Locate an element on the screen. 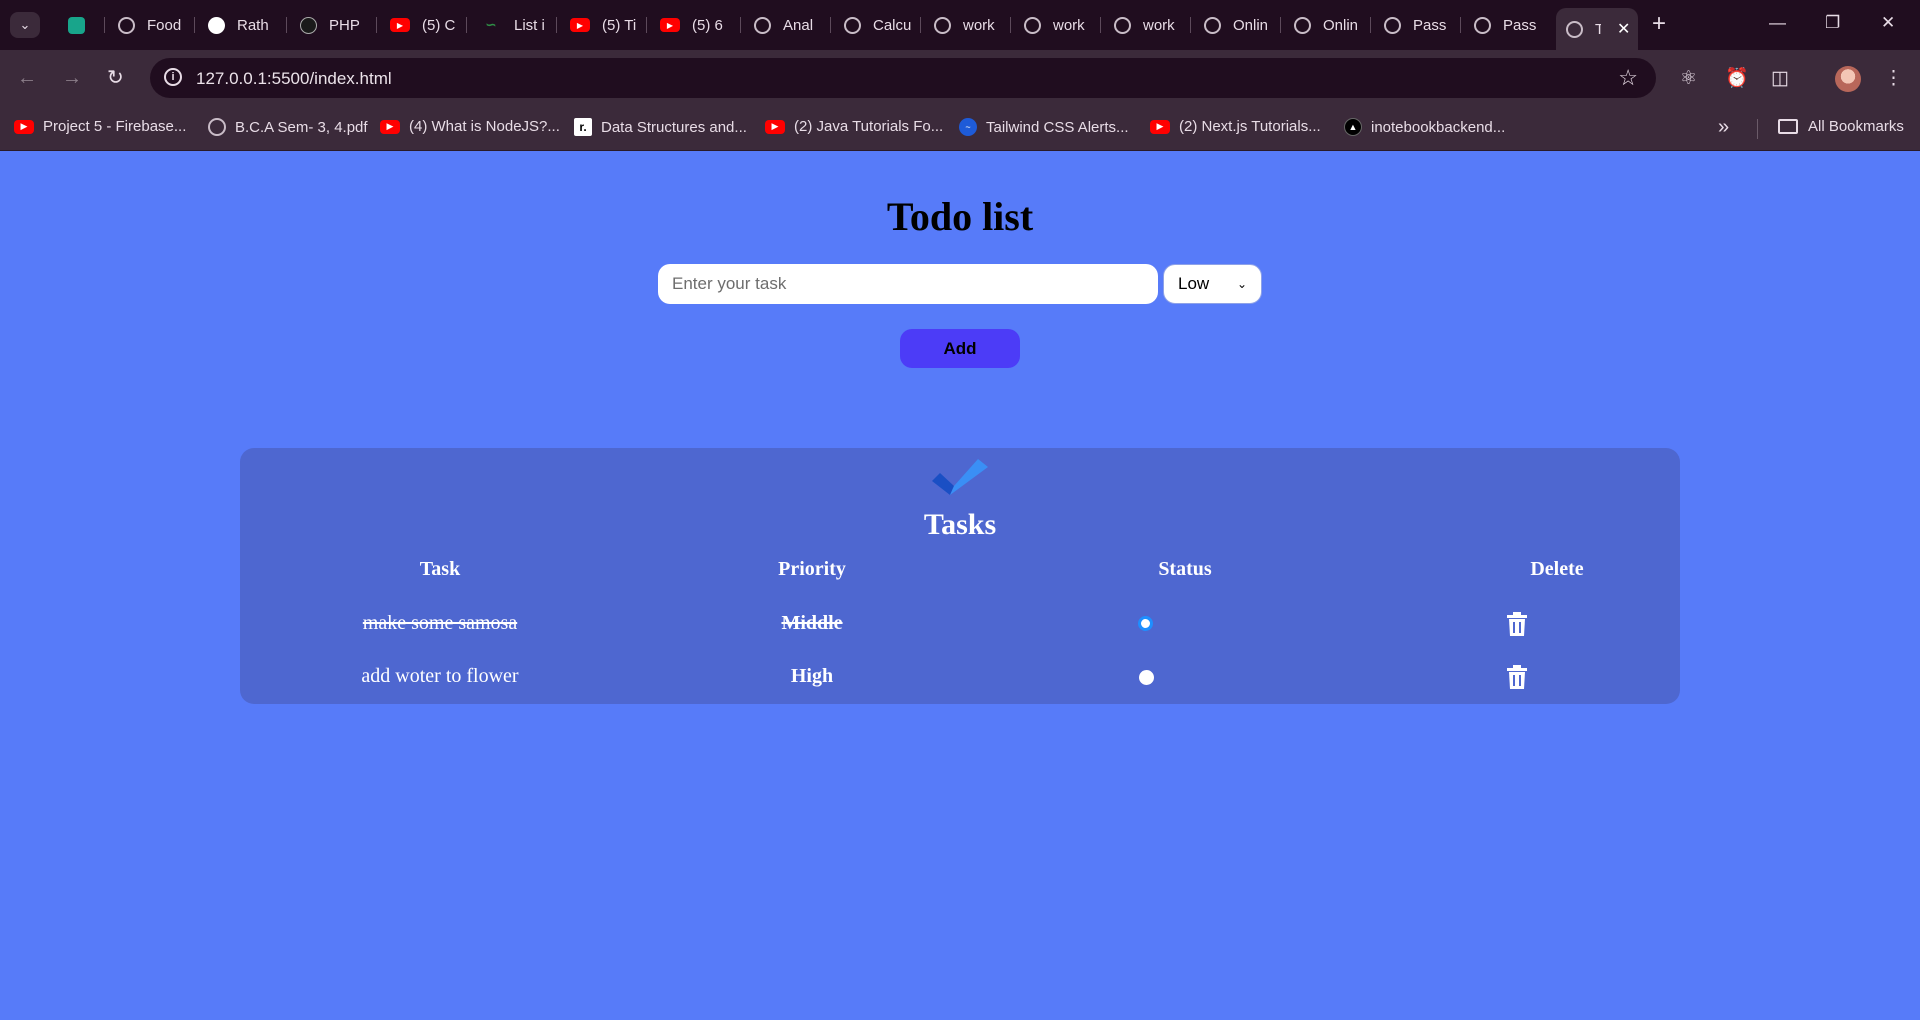  tab-app is located at coordinates (80, 25).